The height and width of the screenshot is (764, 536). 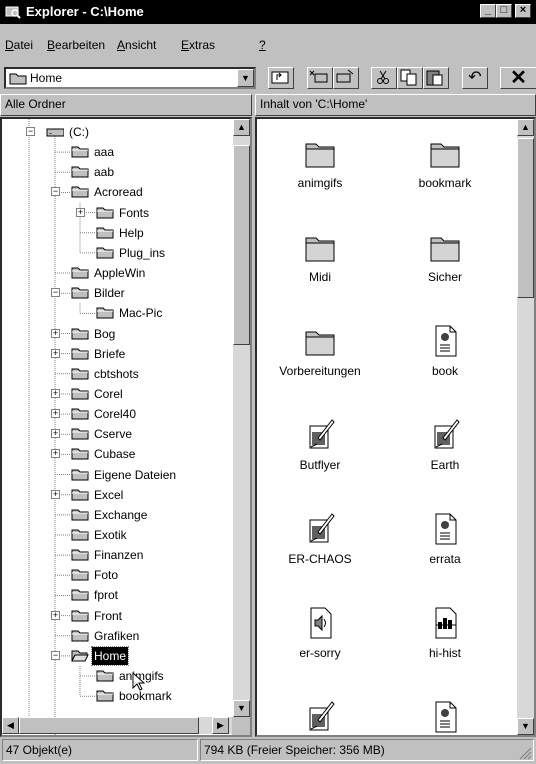 What do you see at coordinates (320, 166) in the screenshot?
I see `file-item: animgifs` at bounding box center [320, 166].